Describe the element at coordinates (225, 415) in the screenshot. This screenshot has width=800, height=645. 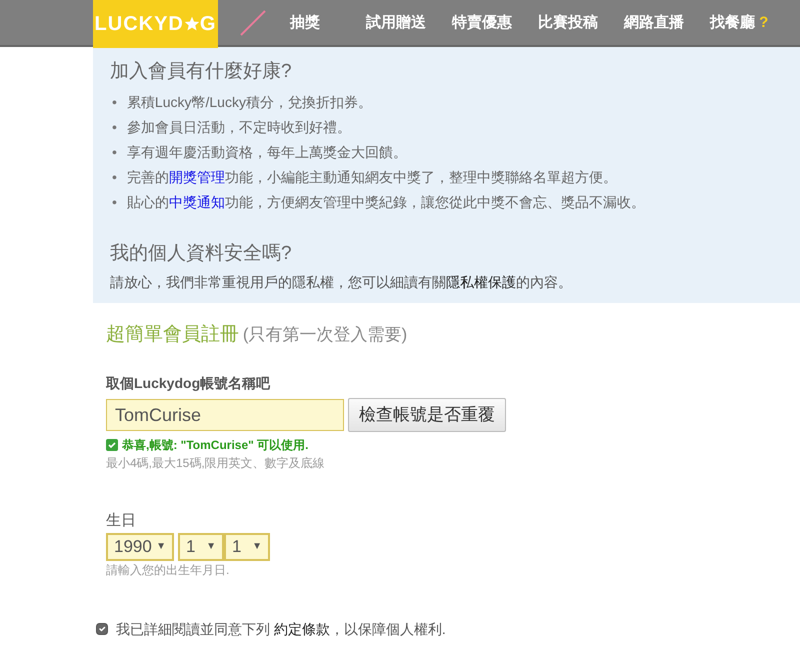
I see `account-input: TomCurise` at that location.